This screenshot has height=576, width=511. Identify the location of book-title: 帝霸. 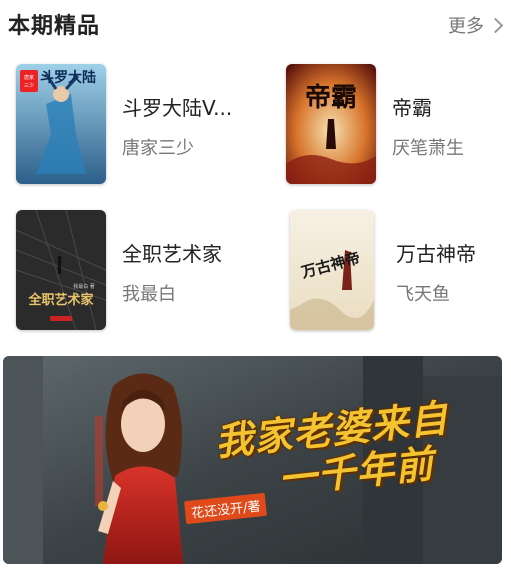
(412, 108).